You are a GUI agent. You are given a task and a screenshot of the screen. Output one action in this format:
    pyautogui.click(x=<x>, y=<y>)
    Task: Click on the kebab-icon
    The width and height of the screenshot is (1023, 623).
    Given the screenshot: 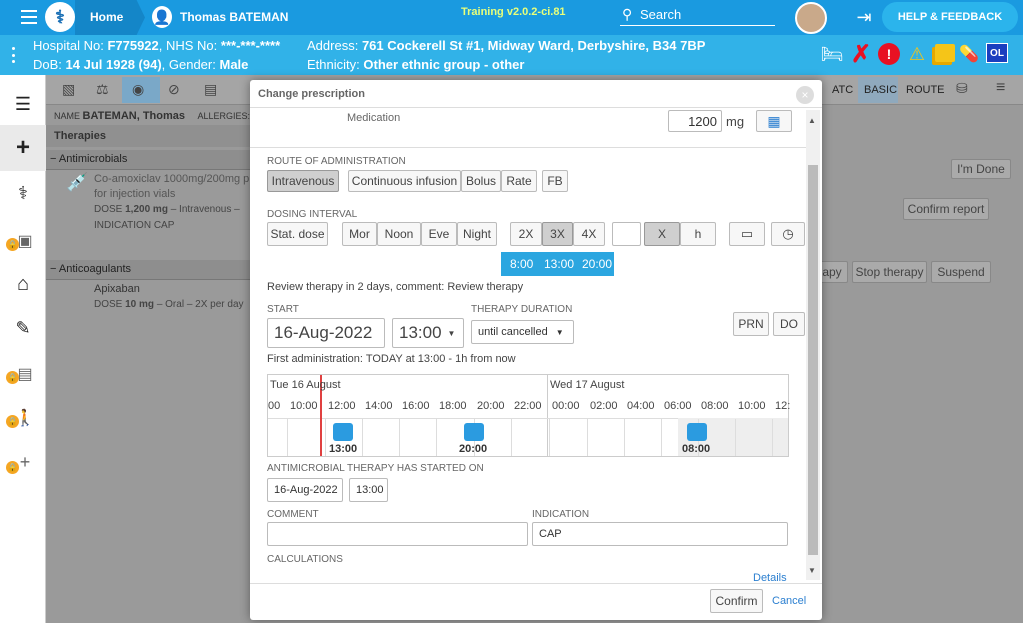 What is the action you would take?
    pyautogui.click(x=13, y=55)
    